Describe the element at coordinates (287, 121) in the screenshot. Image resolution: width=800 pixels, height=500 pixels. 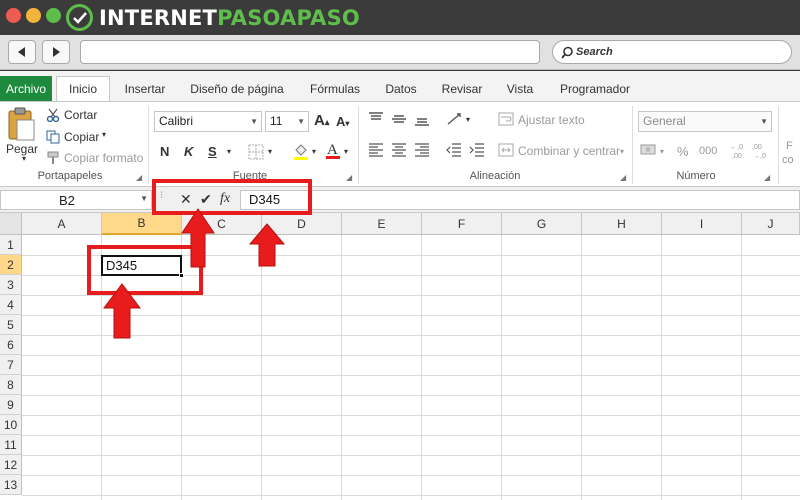
I see `font-size-select: 11 ▼` at that location.